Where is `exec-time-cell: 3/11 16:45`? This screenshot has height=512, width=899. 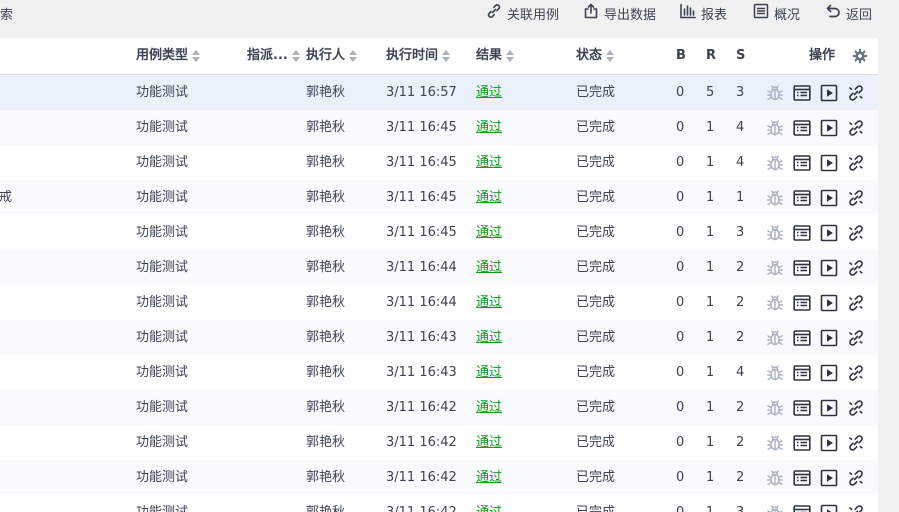
exec-time-cell: 3/11 16:45 is located at coordinates (421, 197).